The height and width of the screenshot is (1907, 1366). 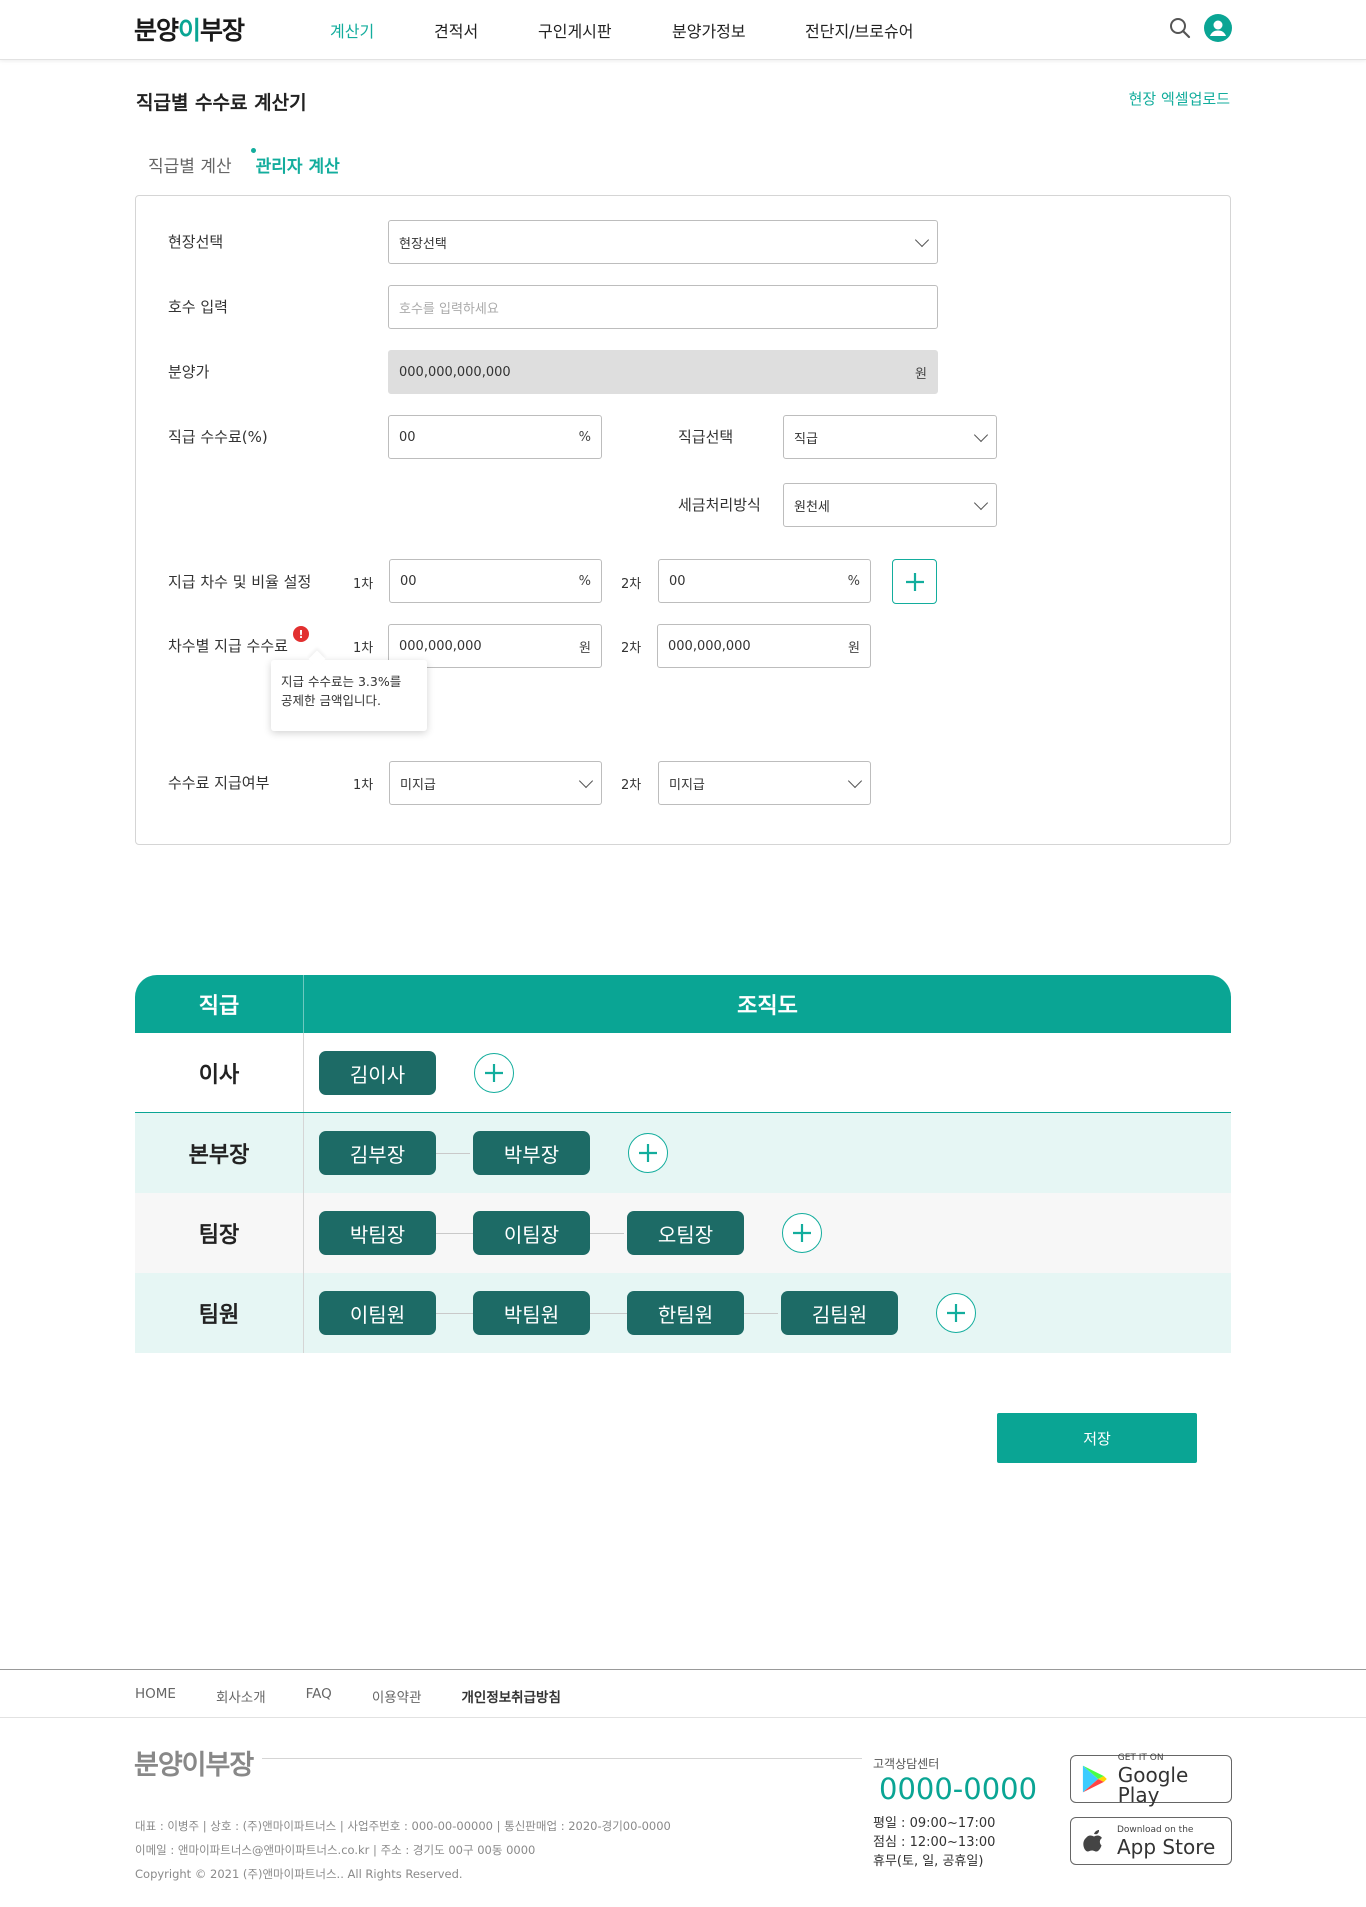 I want to click on site-select: 현장선택, so click(x=663, y=242).